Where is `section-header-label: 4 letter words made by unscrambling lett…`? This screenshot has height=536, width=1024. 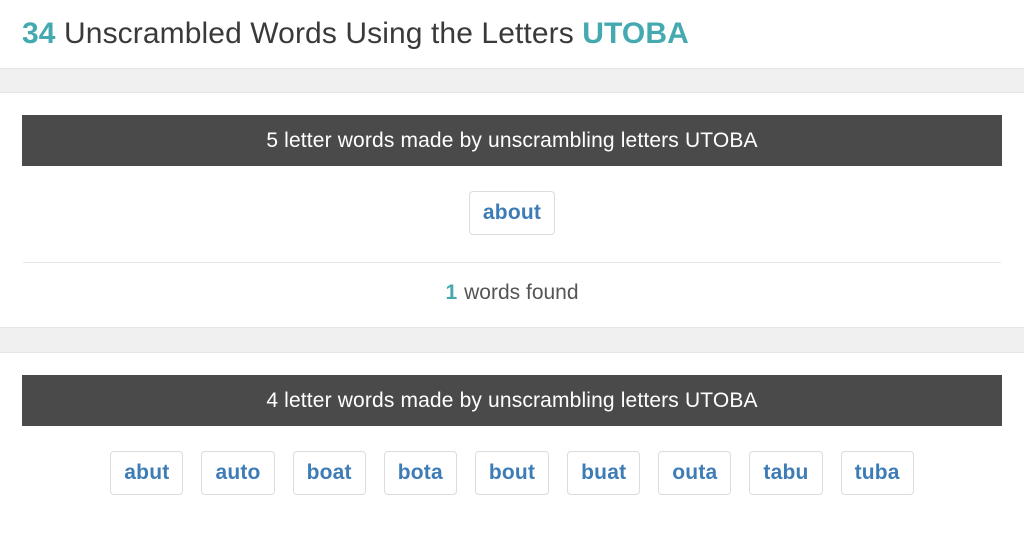
section-header-label: 4 letter words made by unscrambling lett… is located at coordinates (512, 400).